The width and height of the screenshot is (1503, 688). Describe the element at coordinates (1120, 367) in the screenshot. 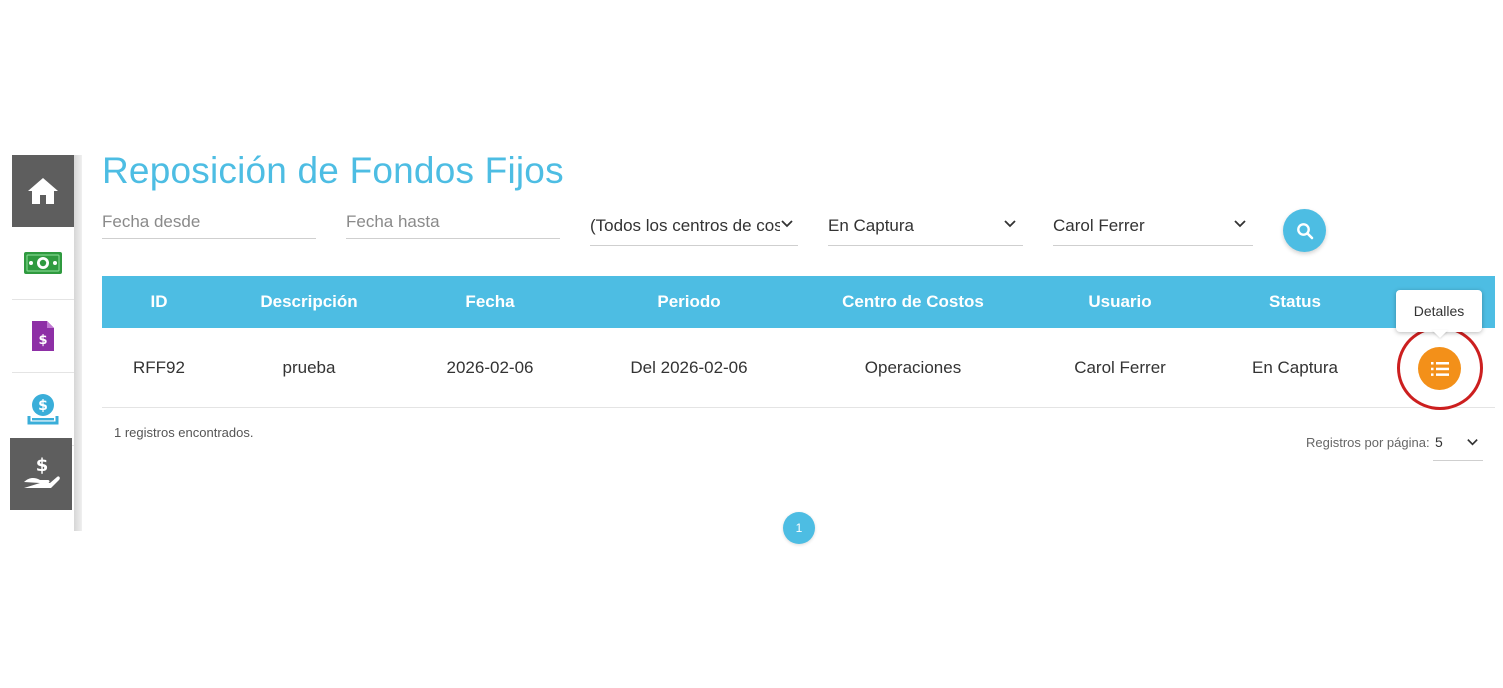

I see `cell-usuario: Carol Ferrer` at that location.